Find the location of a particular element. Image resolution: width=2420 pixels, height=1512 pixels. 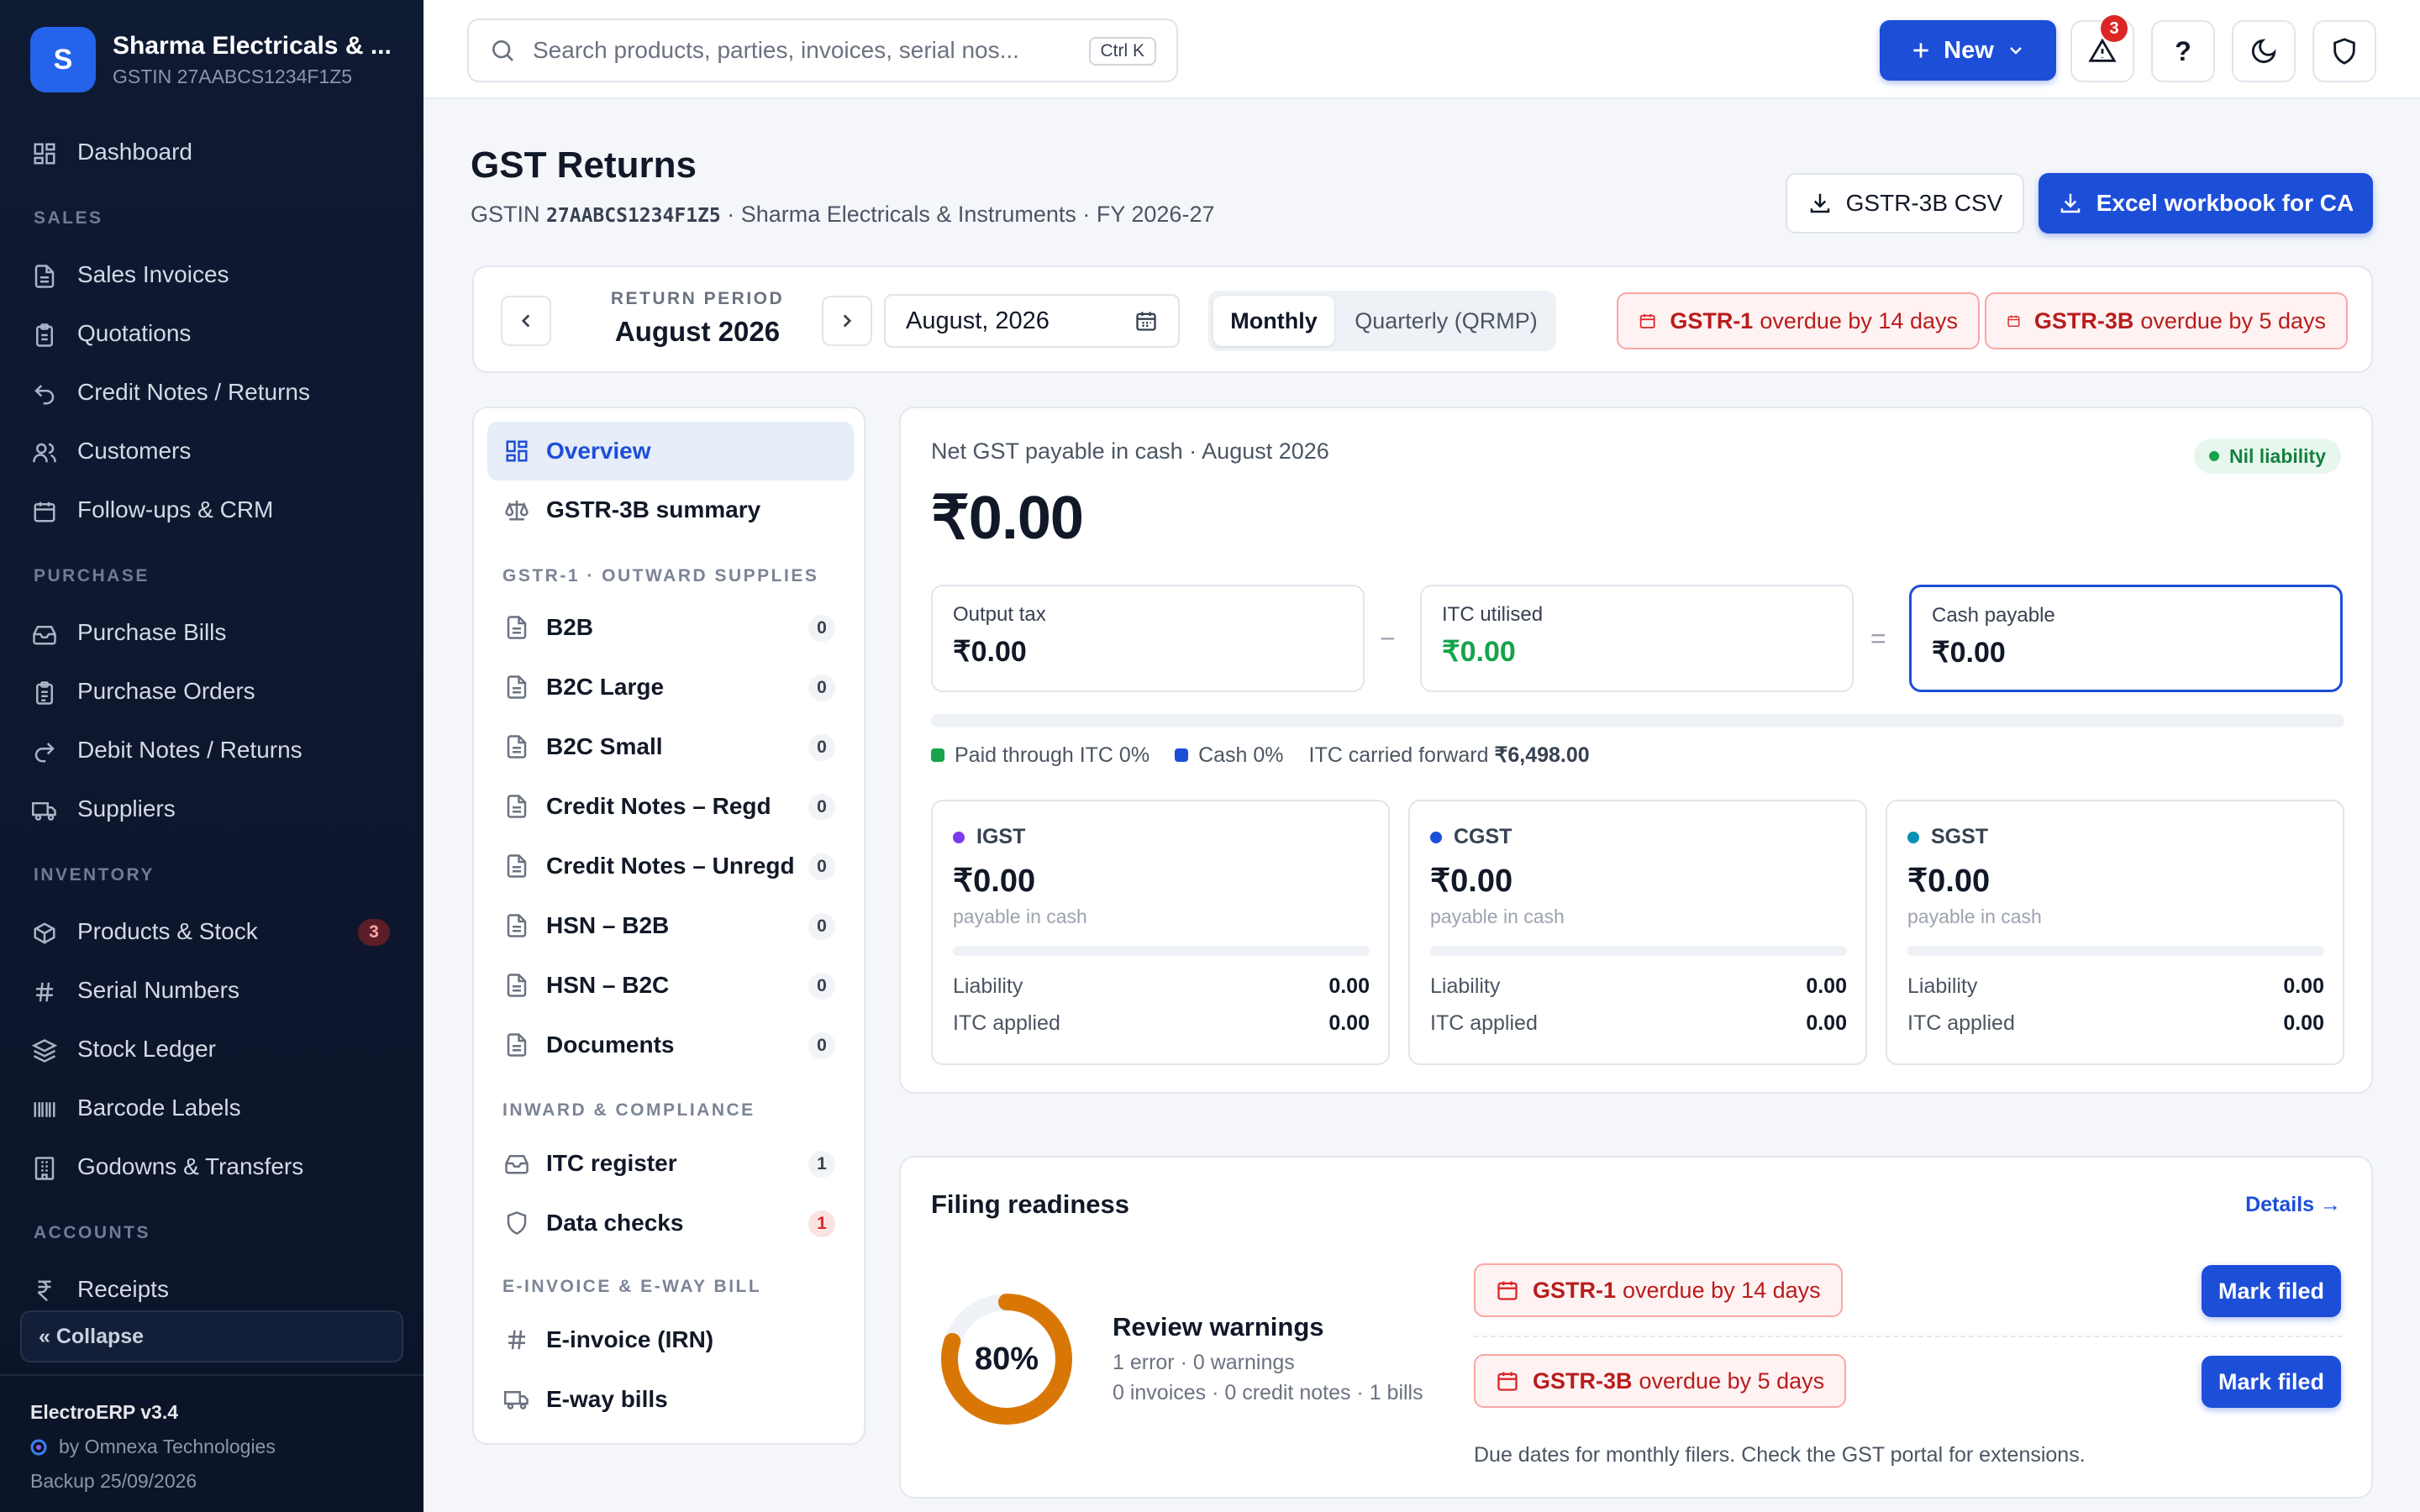

security-button is located at coordinates (2344, 51).